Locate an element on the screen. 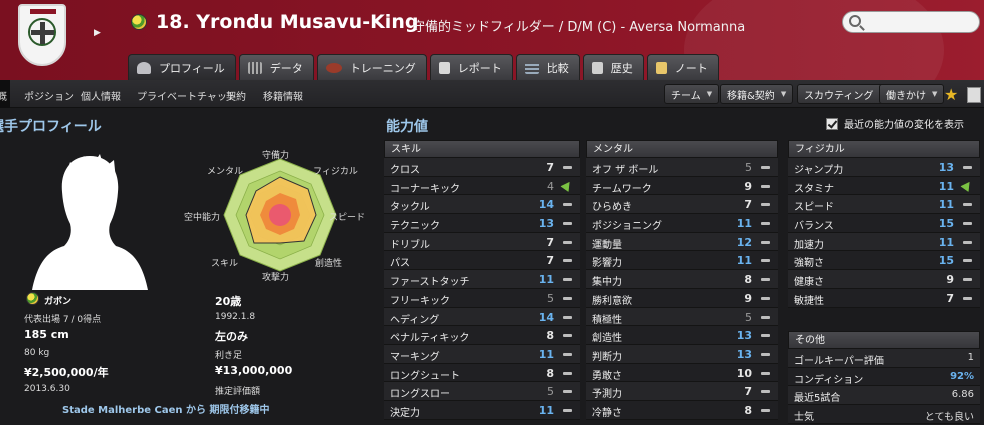  scouting-dropdown-button: スカウティング▼ is located at coordinates (844, 94).